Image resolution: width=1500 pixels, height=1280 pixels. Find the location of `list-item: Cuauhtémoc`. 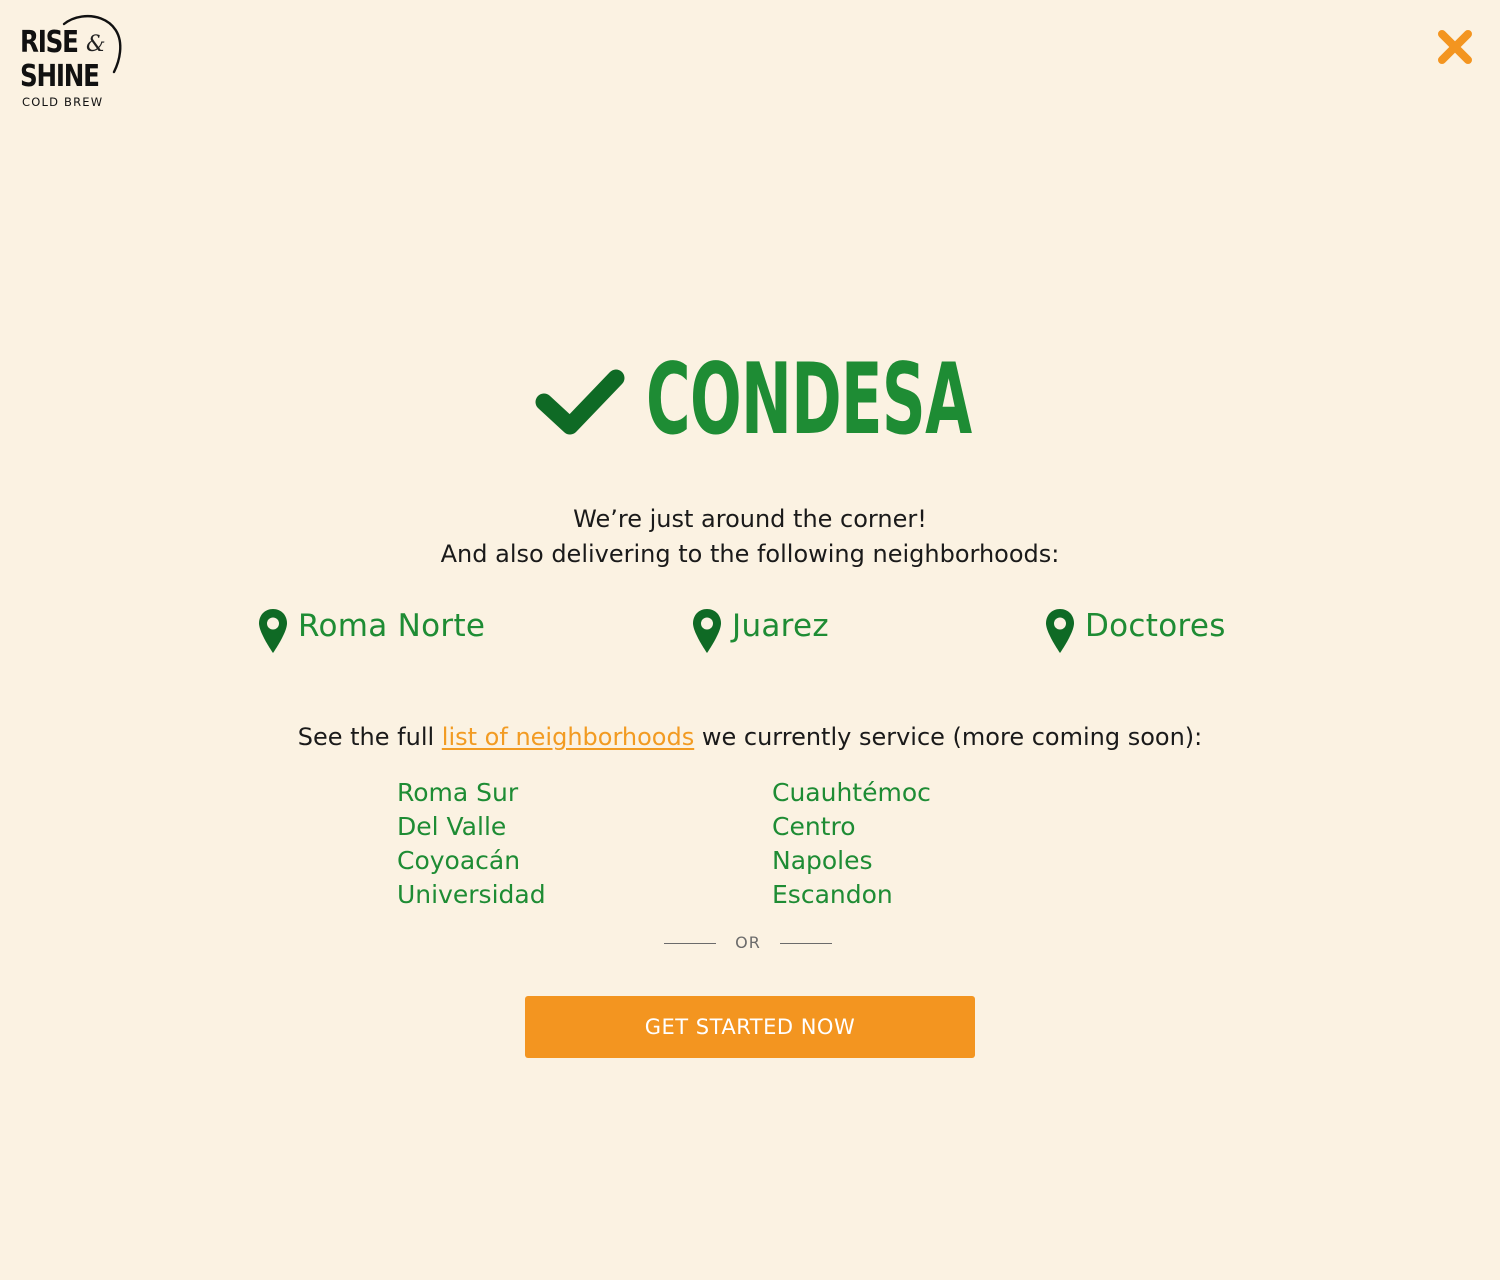

list-item: Cuauhtémoc is located at coordinates (851, 792).